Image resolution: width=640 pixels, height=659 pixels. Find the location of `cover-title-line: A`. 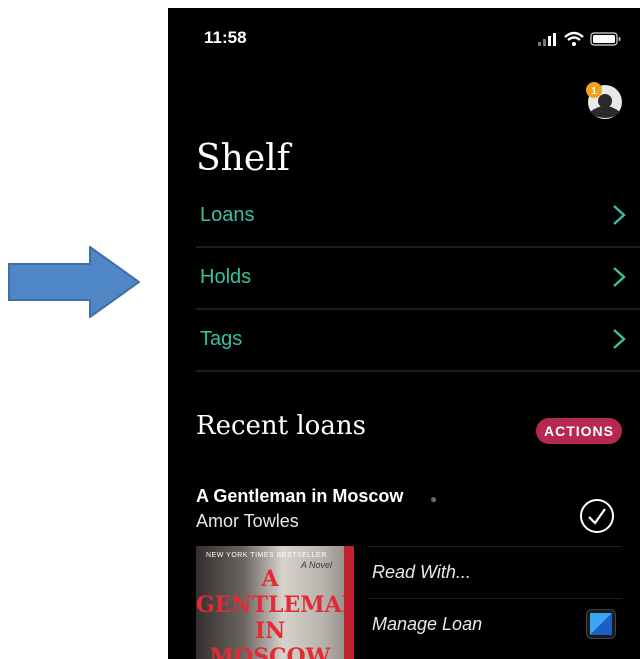

cover-title-line: A is located at coordinates (270, 579).